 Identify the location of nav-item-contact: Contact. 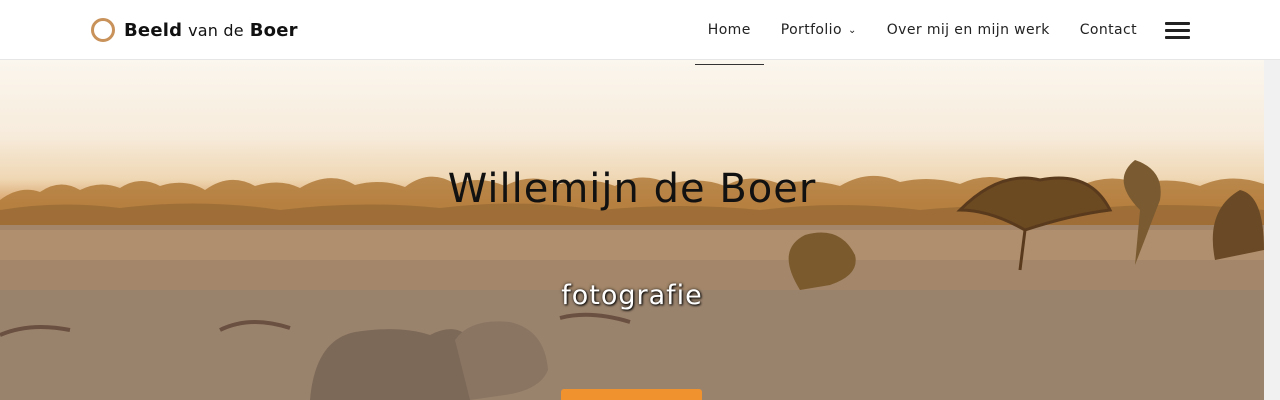
(1108, 30).